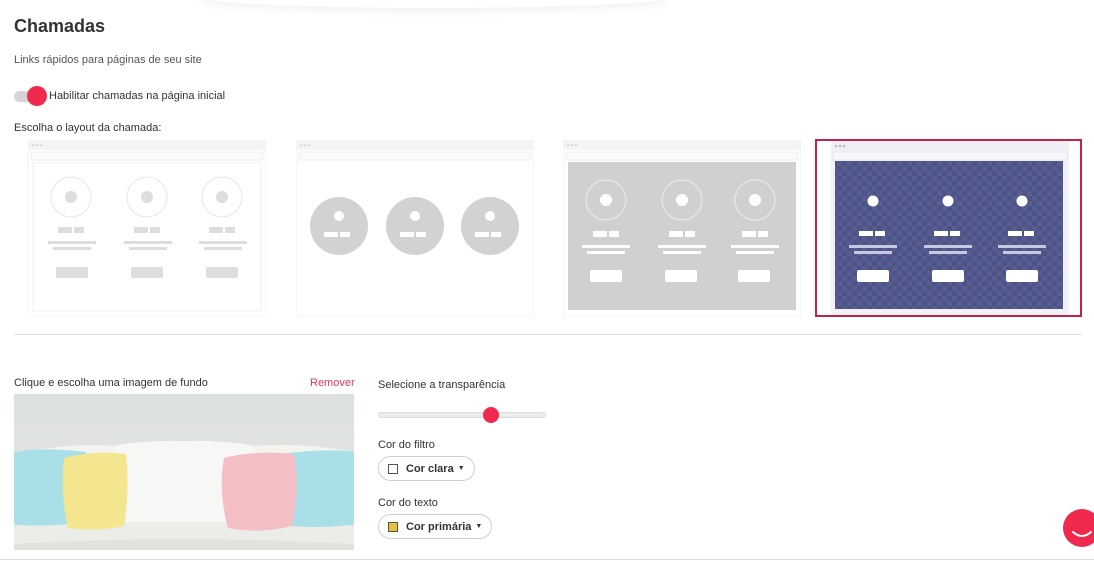  I want to click on page-title: Chamadas, so click(60, 26).